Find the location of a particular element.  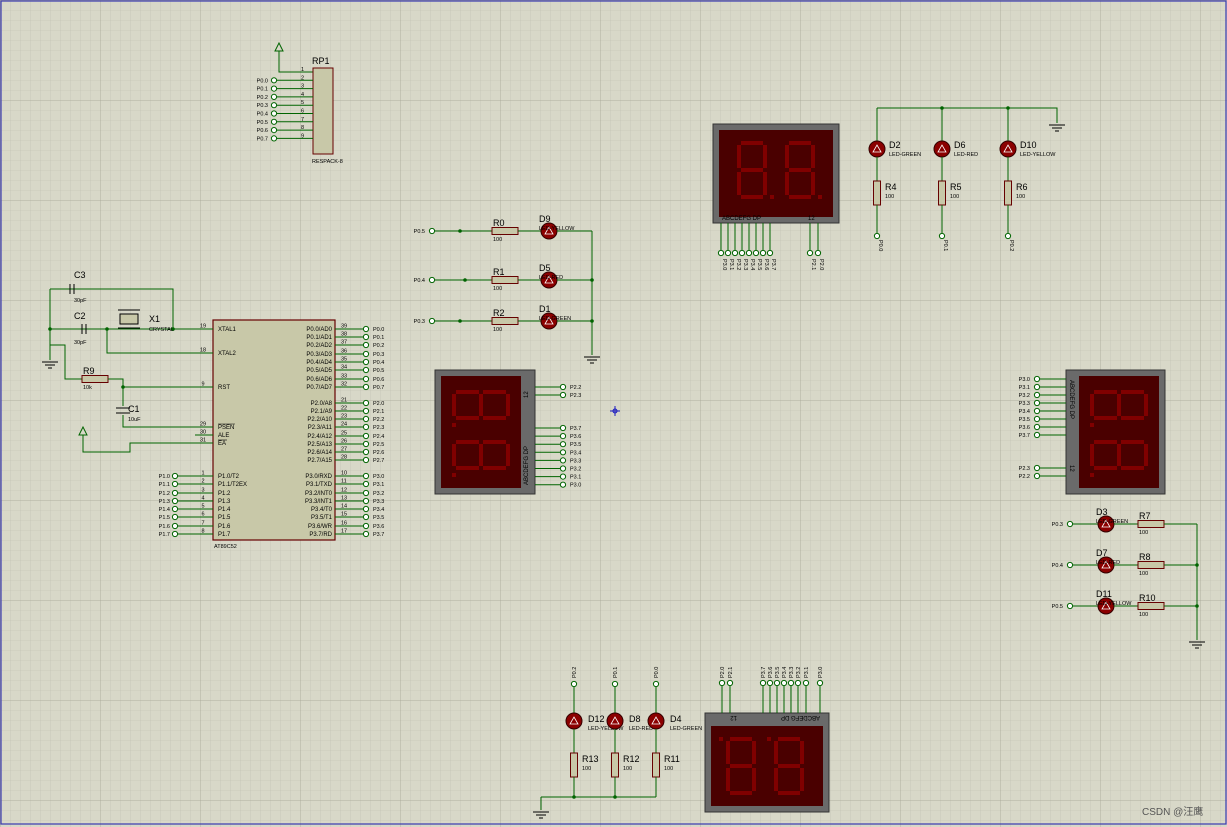

net-label: P0.5 is located at coordinates (262, 123).